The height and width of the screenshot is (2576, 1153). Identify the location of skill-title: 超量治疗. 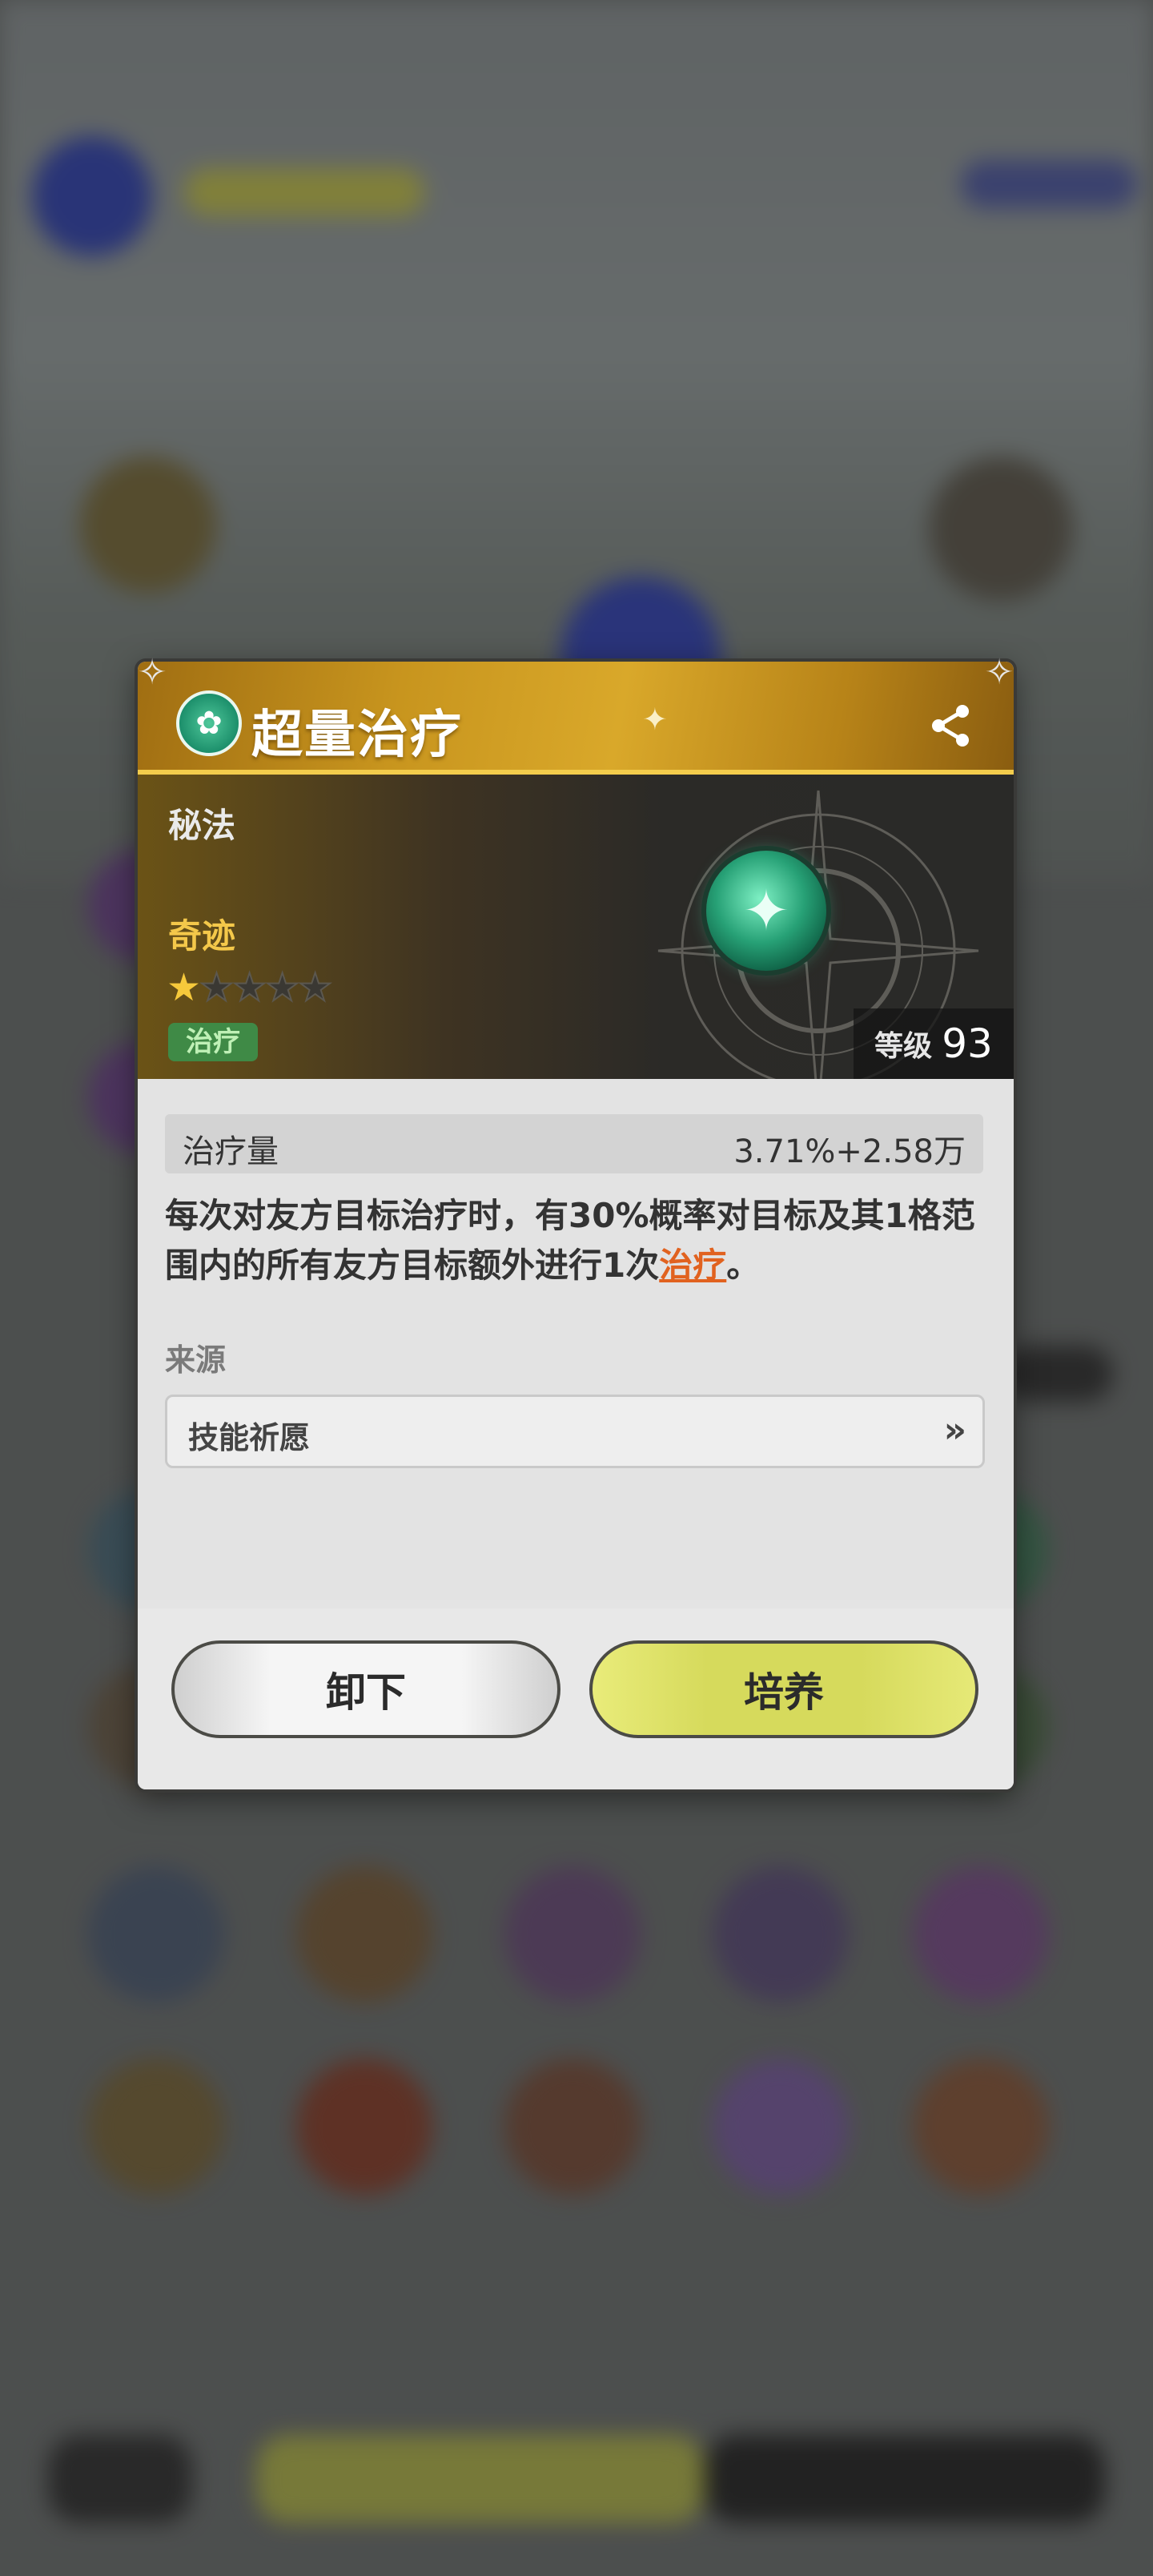
(357, 736).